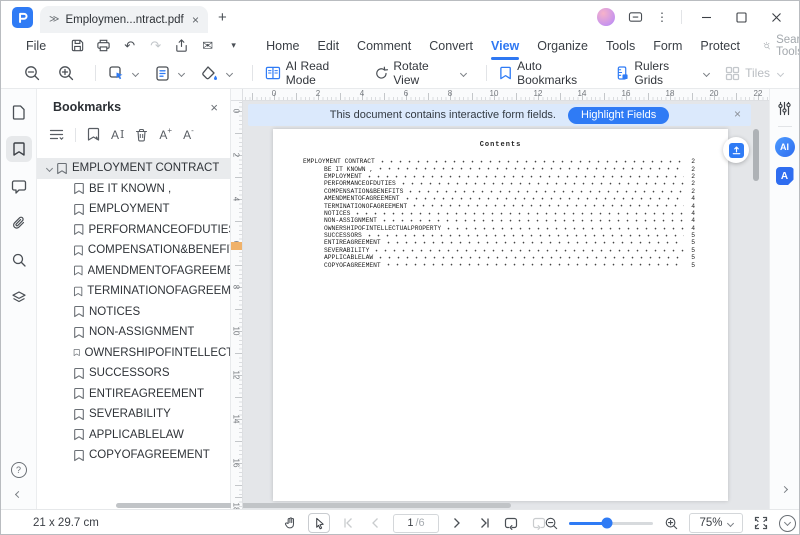  What do you see at coordinates (505, 47) in the screenshot?
I see `menu-item: View` at bounding box center [505, 47].